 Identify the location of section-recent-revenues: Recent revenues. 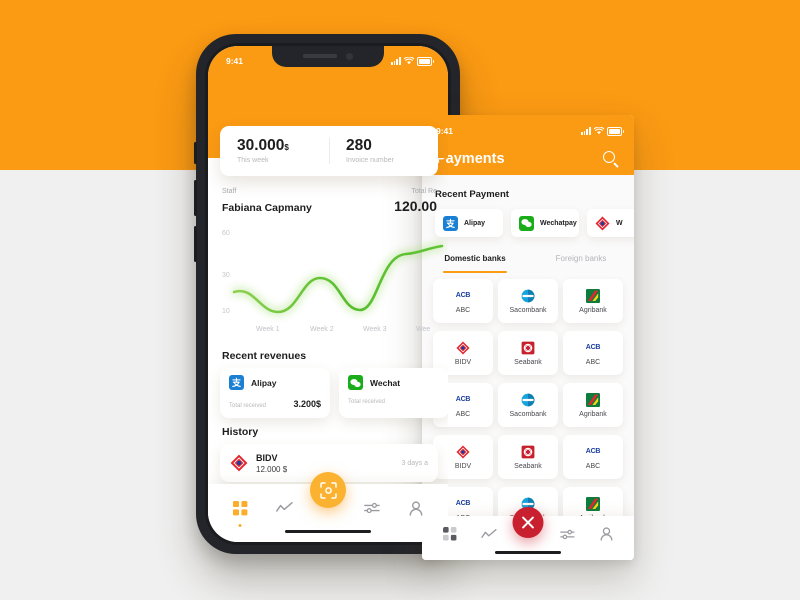
(264, 356).